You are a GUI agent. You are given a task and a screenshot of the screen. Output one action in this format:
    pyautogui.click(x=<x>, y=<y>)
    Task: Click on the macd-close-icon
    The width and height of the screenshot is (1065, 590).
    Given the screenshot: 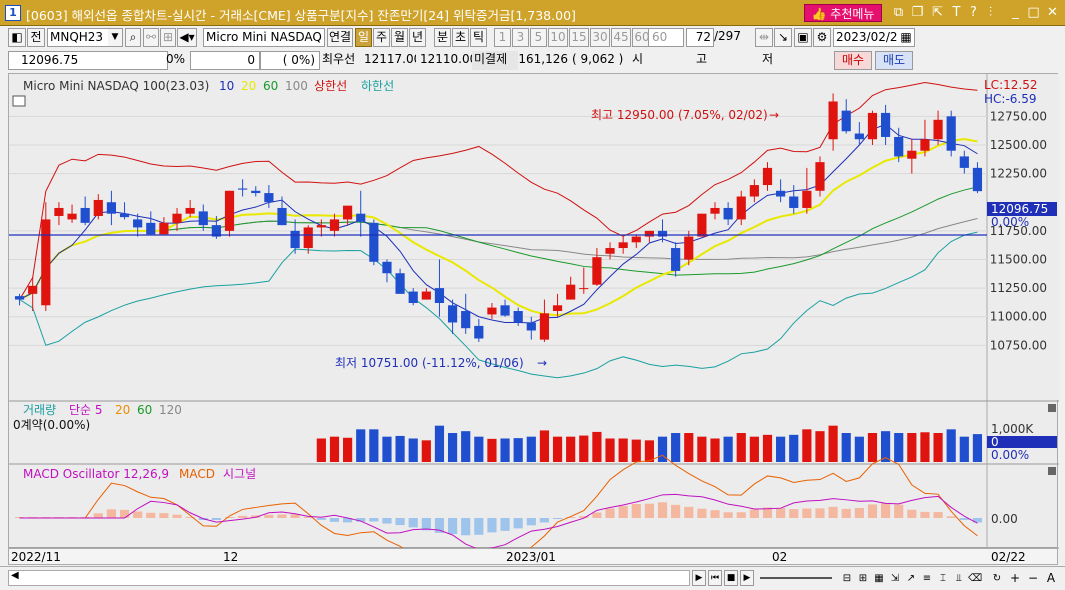 What is the action you would take?
    pyautogui.click(x=1052, y=471)
    